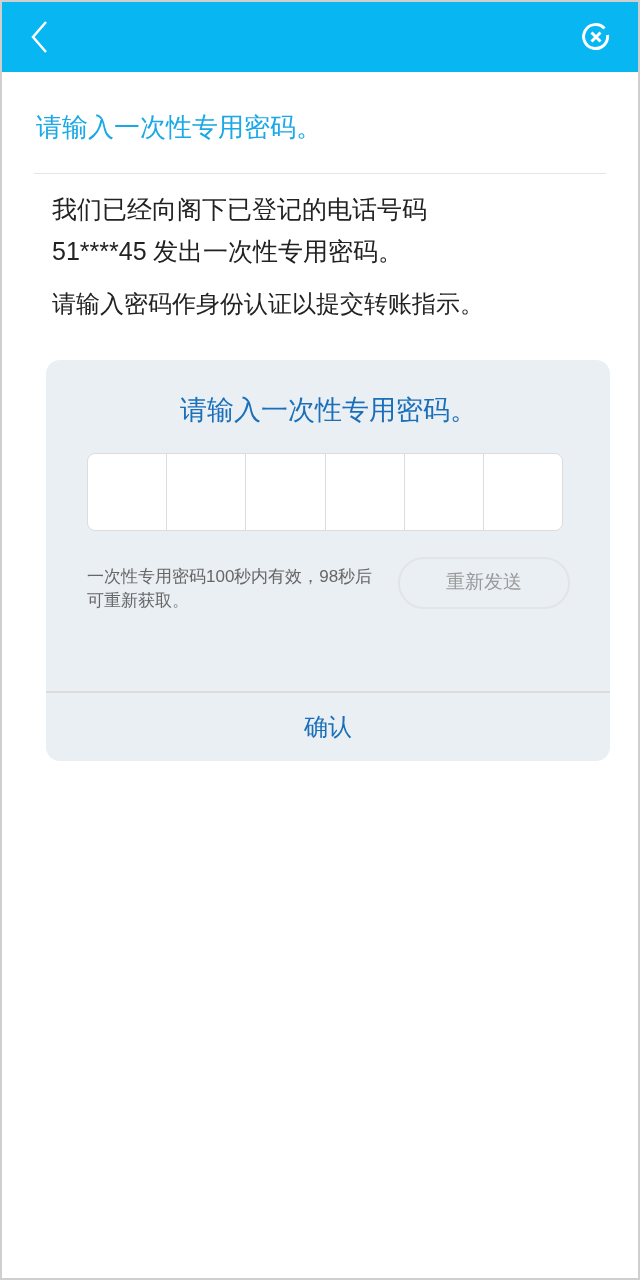 The width and height of the screenshot is (640, 1280). Describe the element at coordinates (325, 491) in the screenshot. I see `code-input-field` at that location.